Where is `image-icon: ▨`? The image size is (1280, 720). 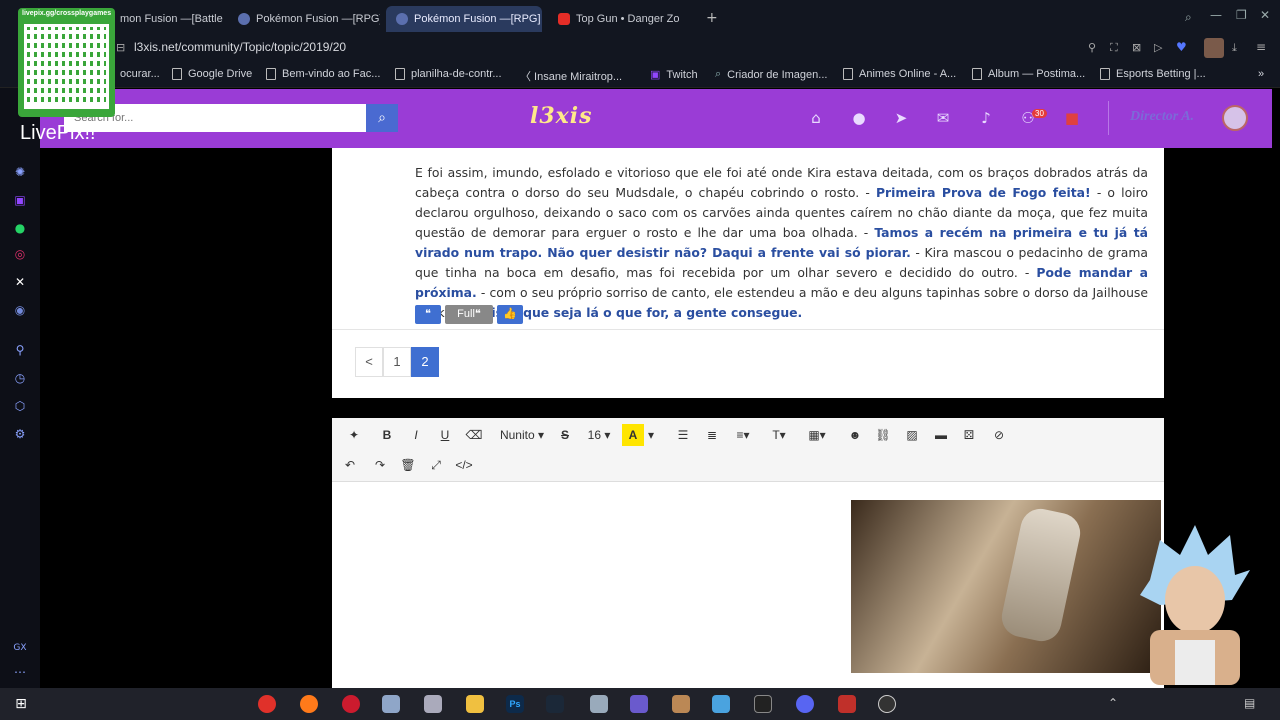 image-icon: ▨ is located at coordinates (912, 435).